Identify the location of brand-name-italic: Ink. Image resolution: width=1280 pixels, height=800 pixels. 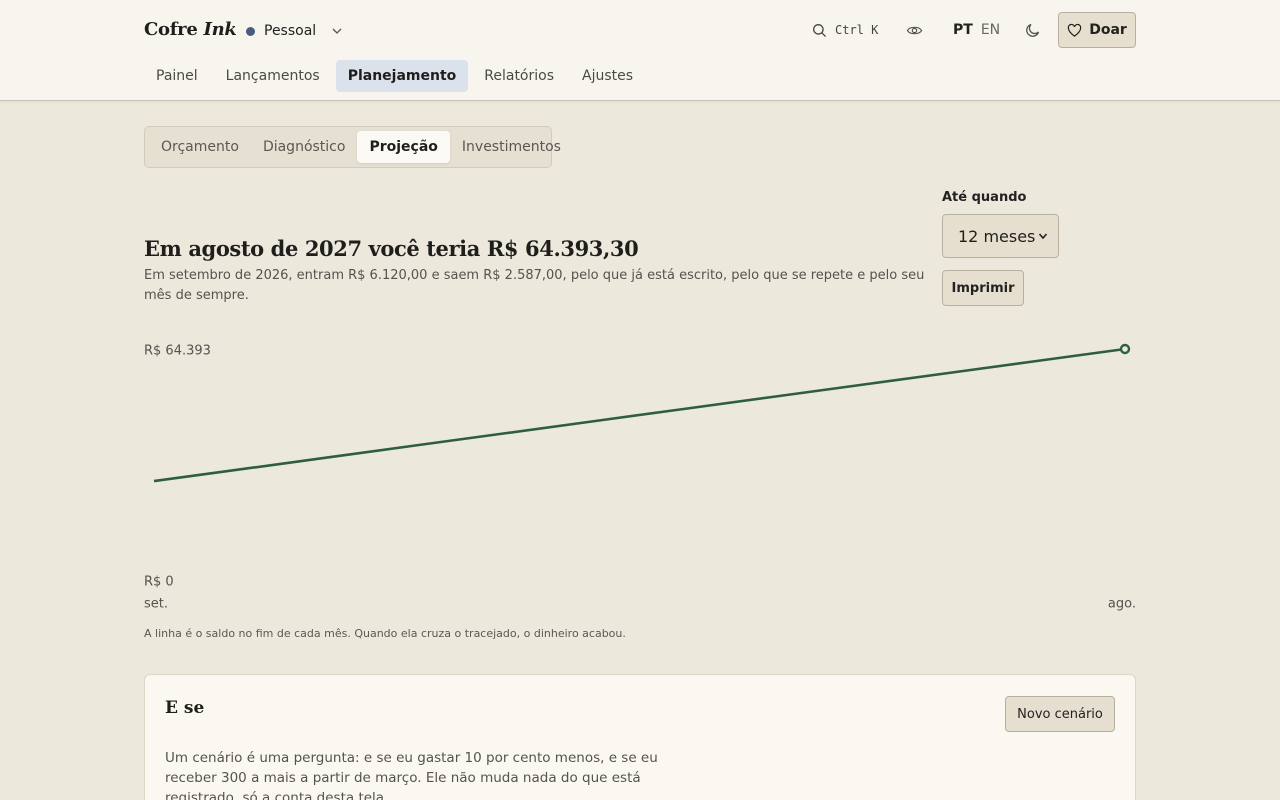
(220, 29).